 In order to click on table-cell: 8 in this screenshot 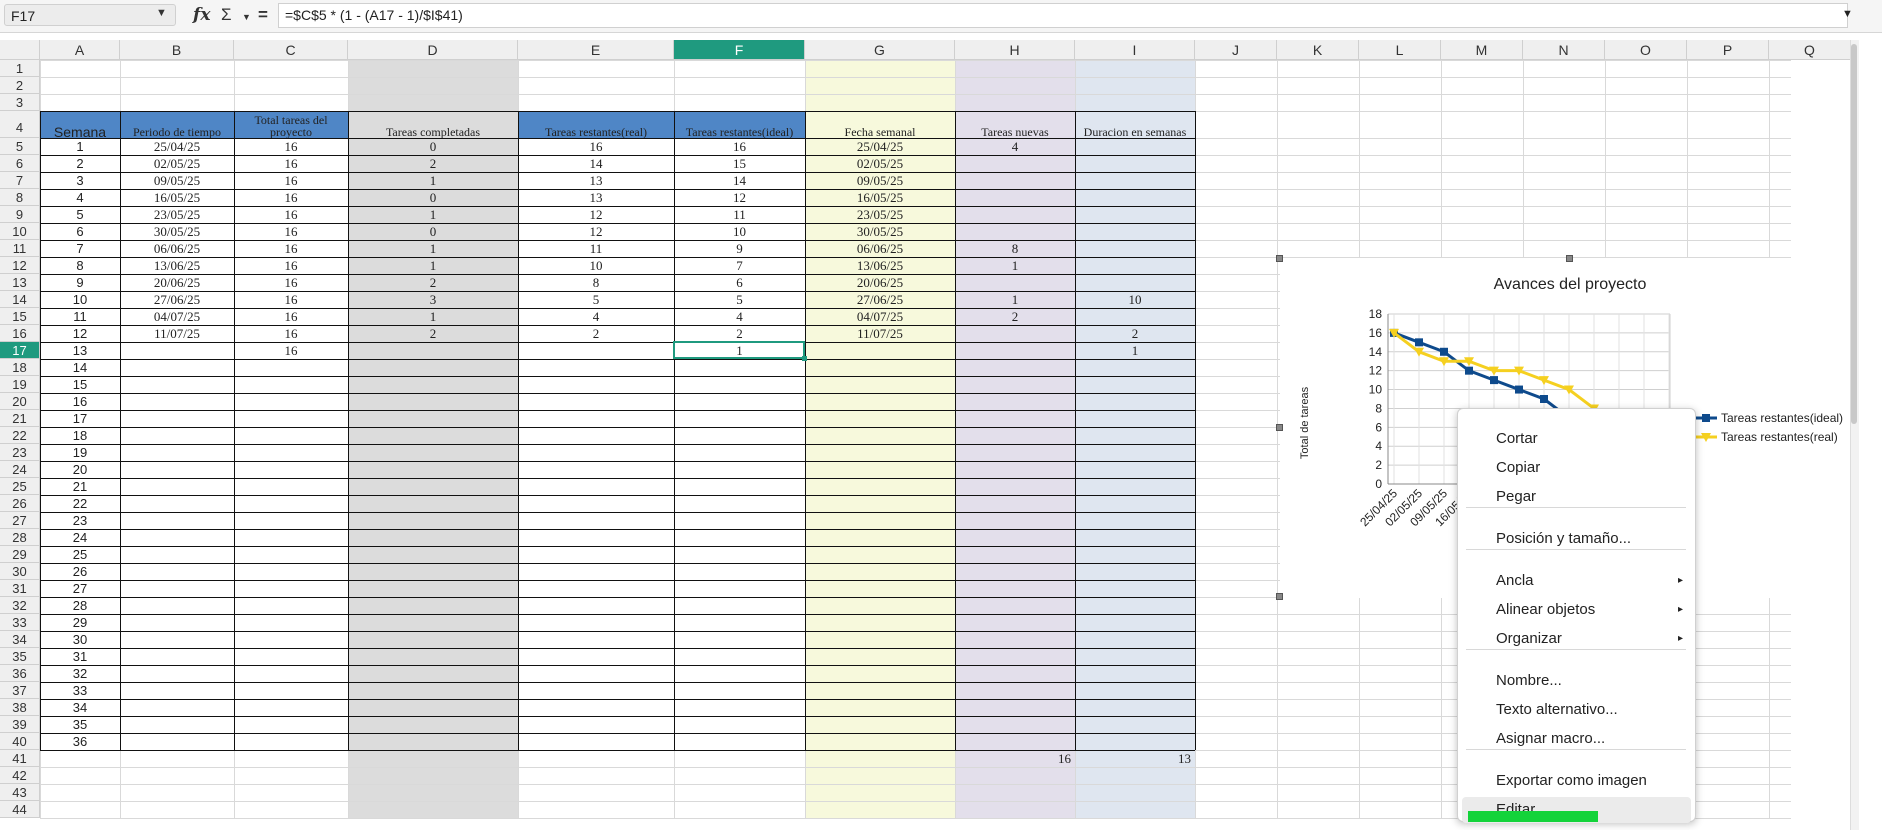, I will do `click(1015, 248)`.